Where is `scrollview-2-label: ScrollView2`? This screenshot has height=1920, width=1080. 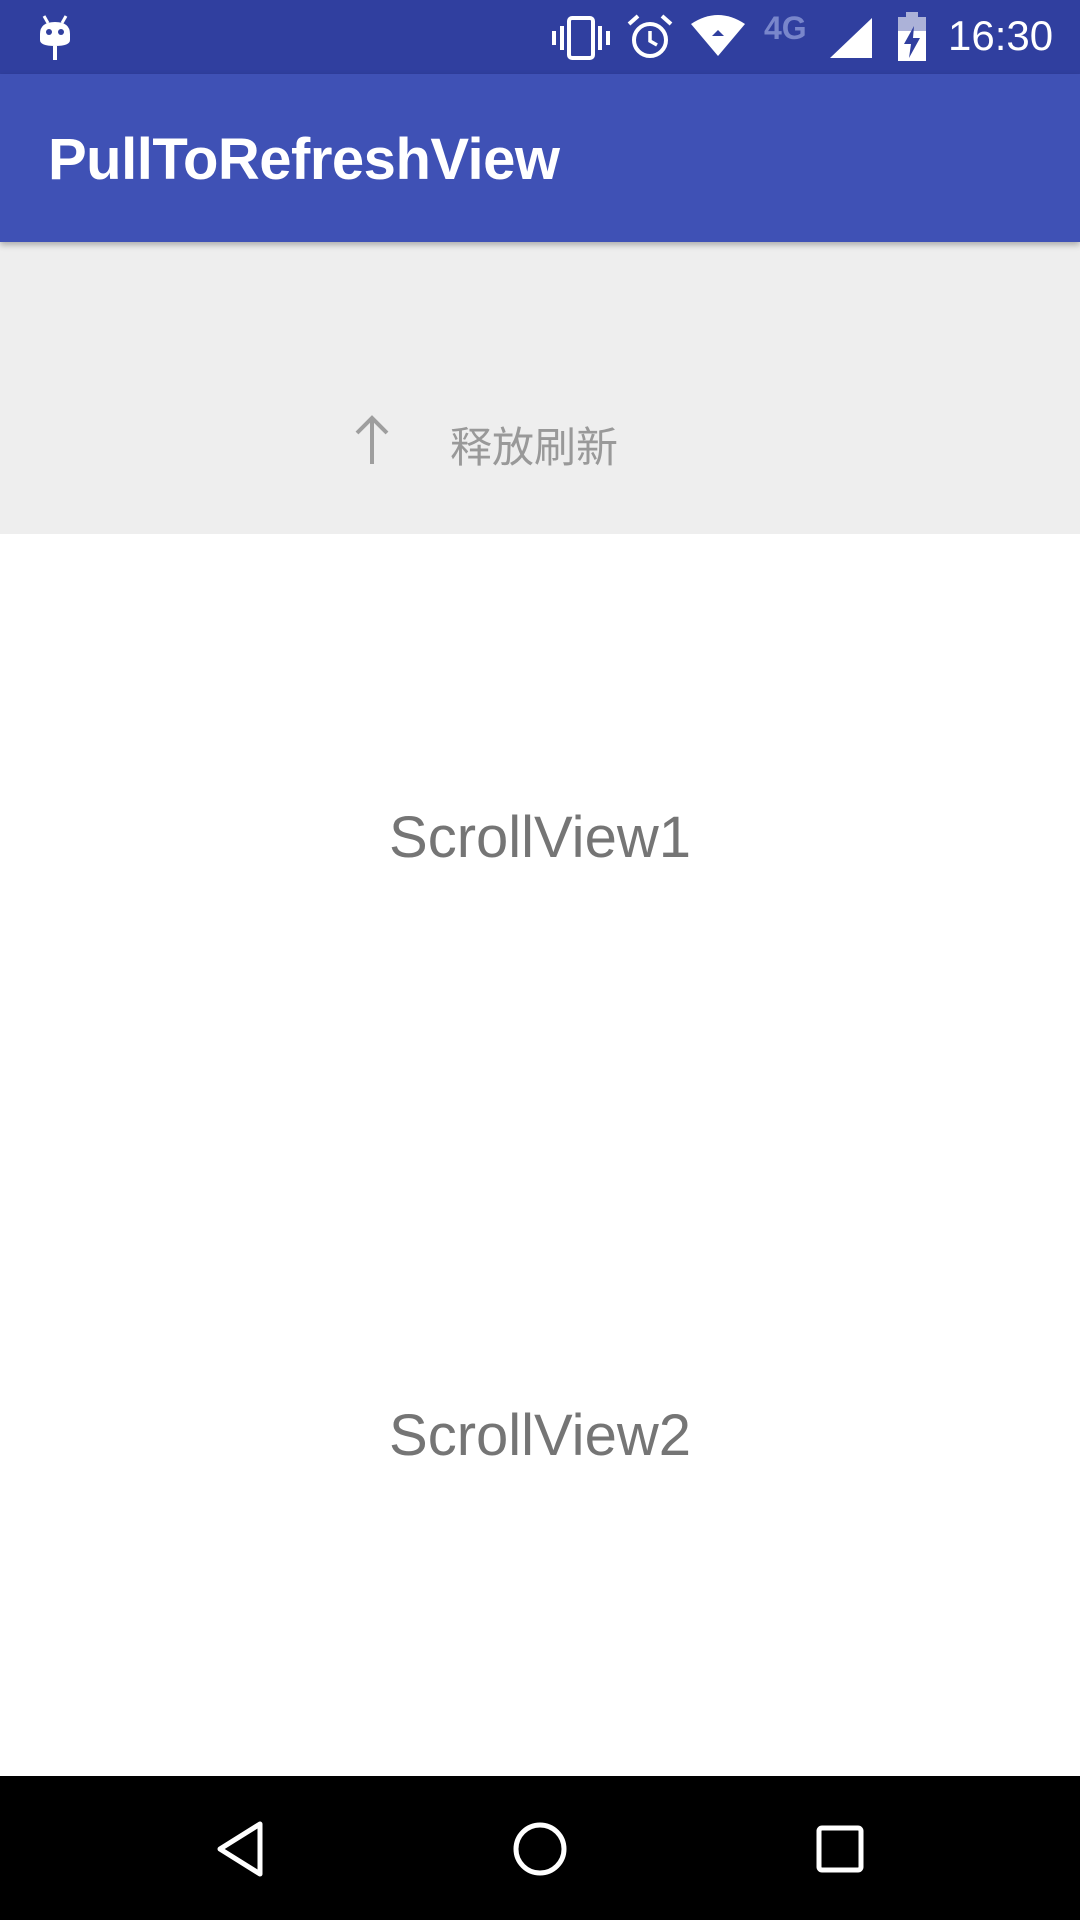
scrollview-2-label: ScrollView2 is located at coordinates (540, 1435).